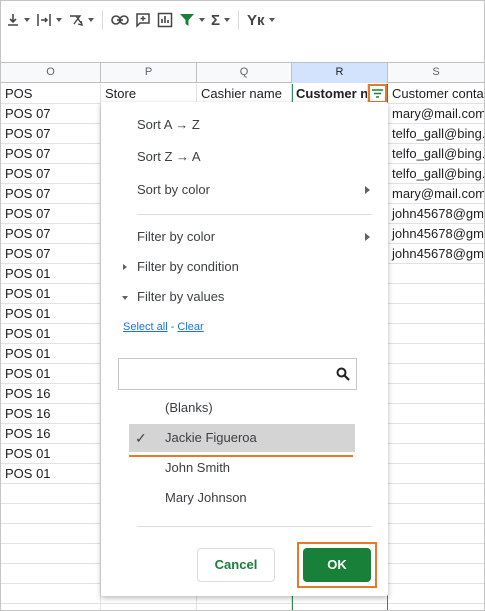  Describe the element at coordinates (225, 374) in the screenshot. I see `values-search-input` at that location.